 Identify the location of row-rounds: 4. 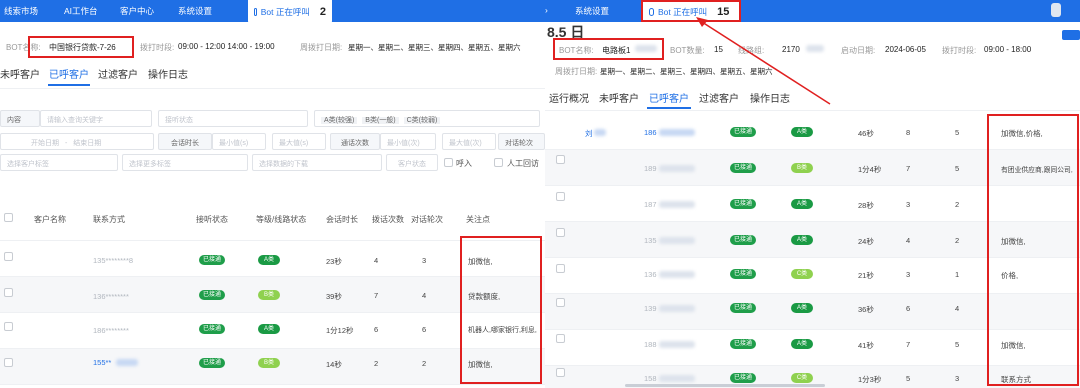
(424, 295).